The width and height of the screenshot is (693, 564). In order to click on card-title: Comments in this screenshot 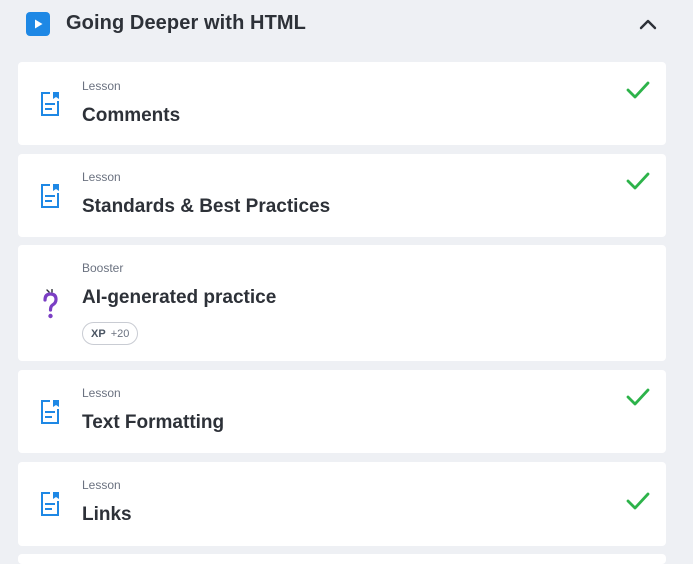, I will do `click(131, 115)`.